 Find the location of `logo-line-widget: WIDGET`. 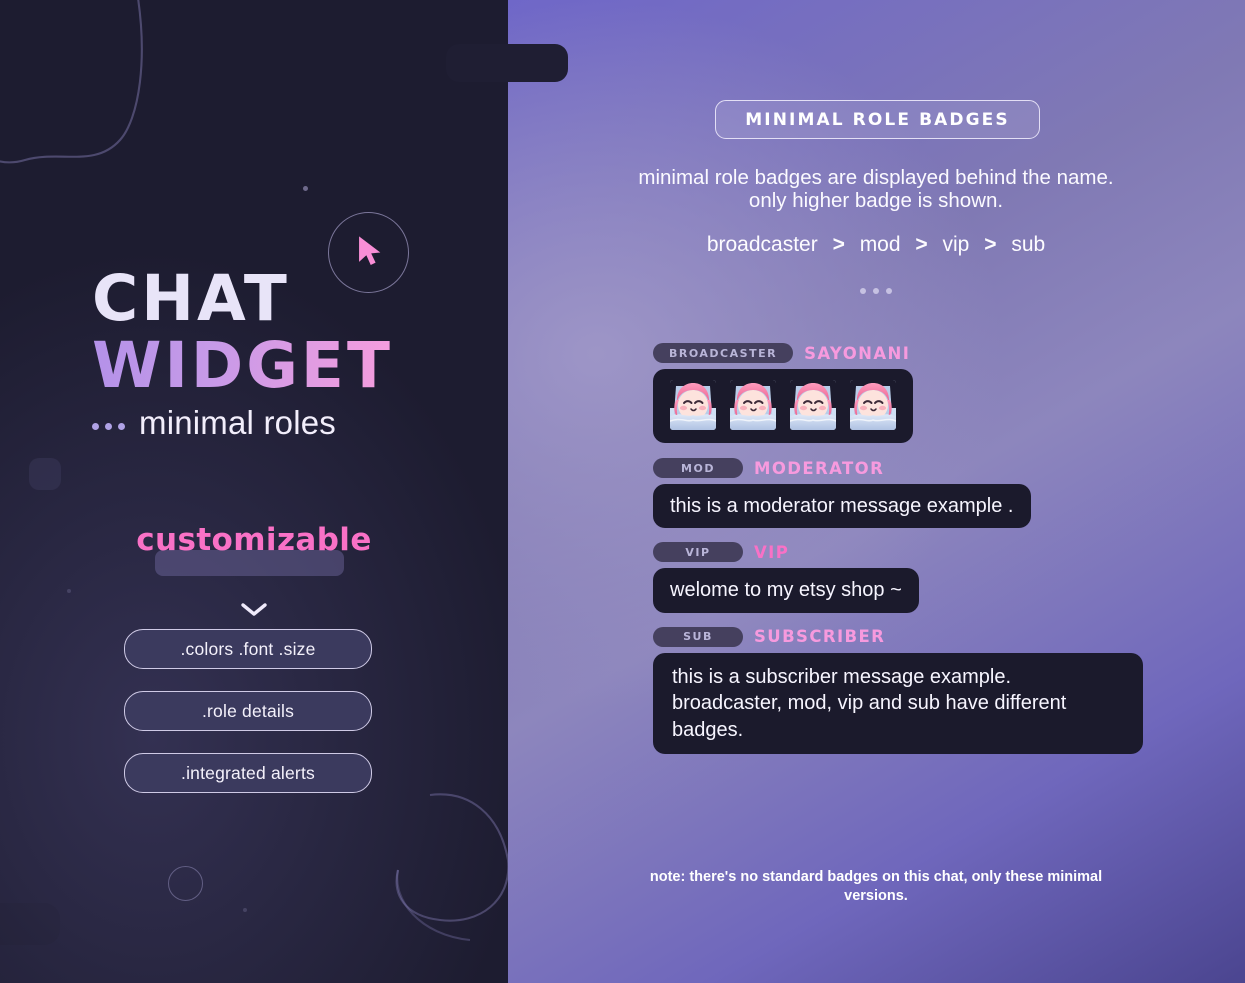

logo-line-widget: WIDGET is located at coordinates (254, 365).